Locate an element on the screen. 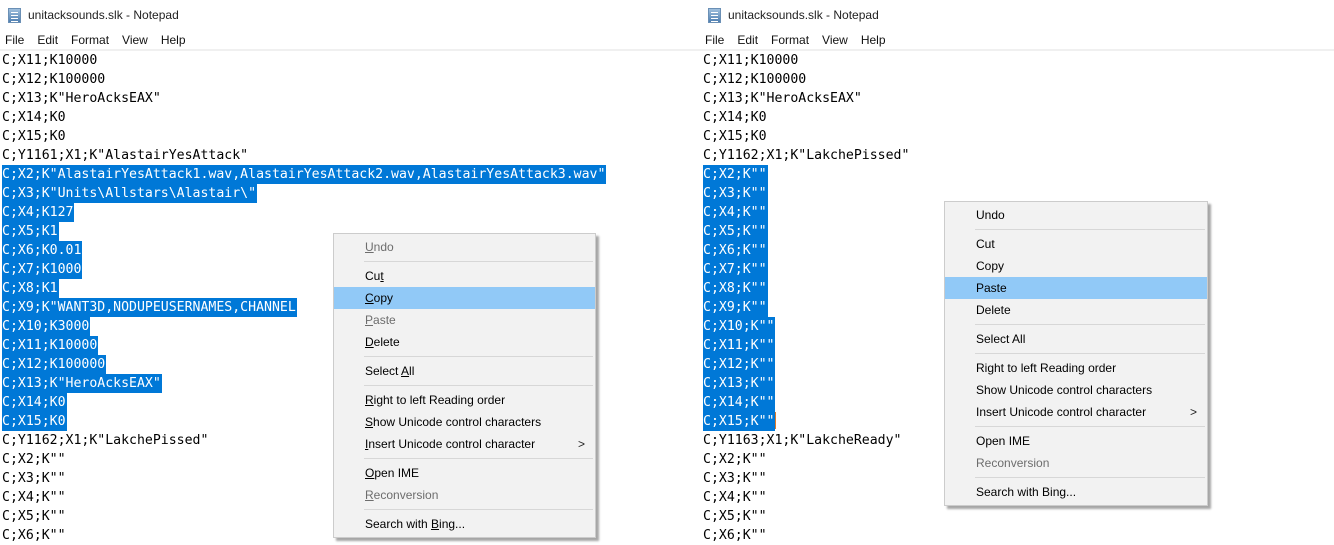  line-text: C;Y1162;X1;K"LakchePissed" is located at coordinates (105, 440).